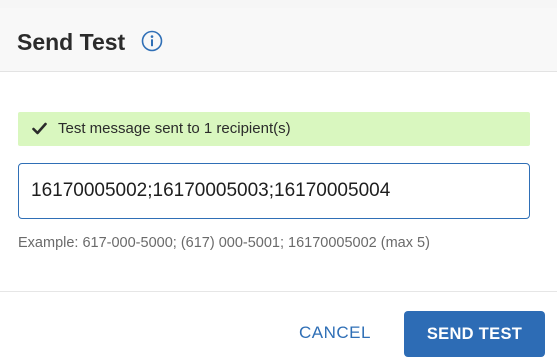 The image size is (557, 361). I want to click on send-test-button: SEND TEST, so click(474, 334).